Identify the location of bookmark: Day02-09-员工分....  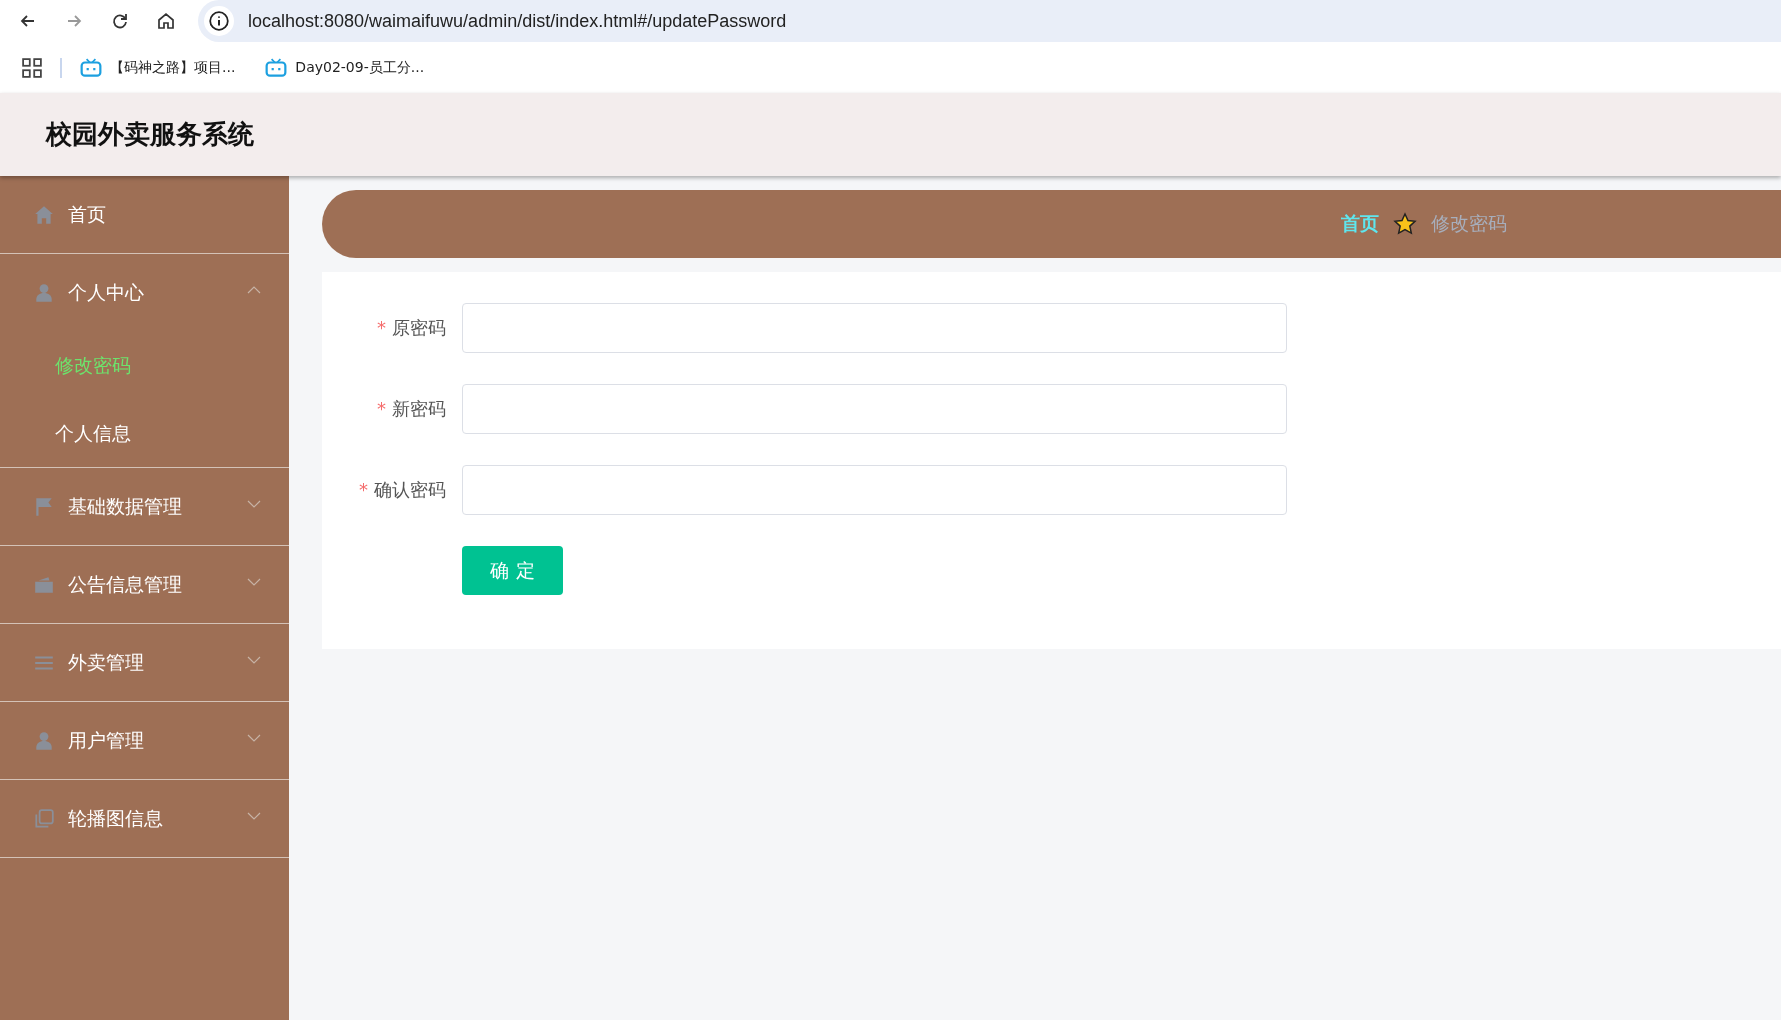
(345, 67).